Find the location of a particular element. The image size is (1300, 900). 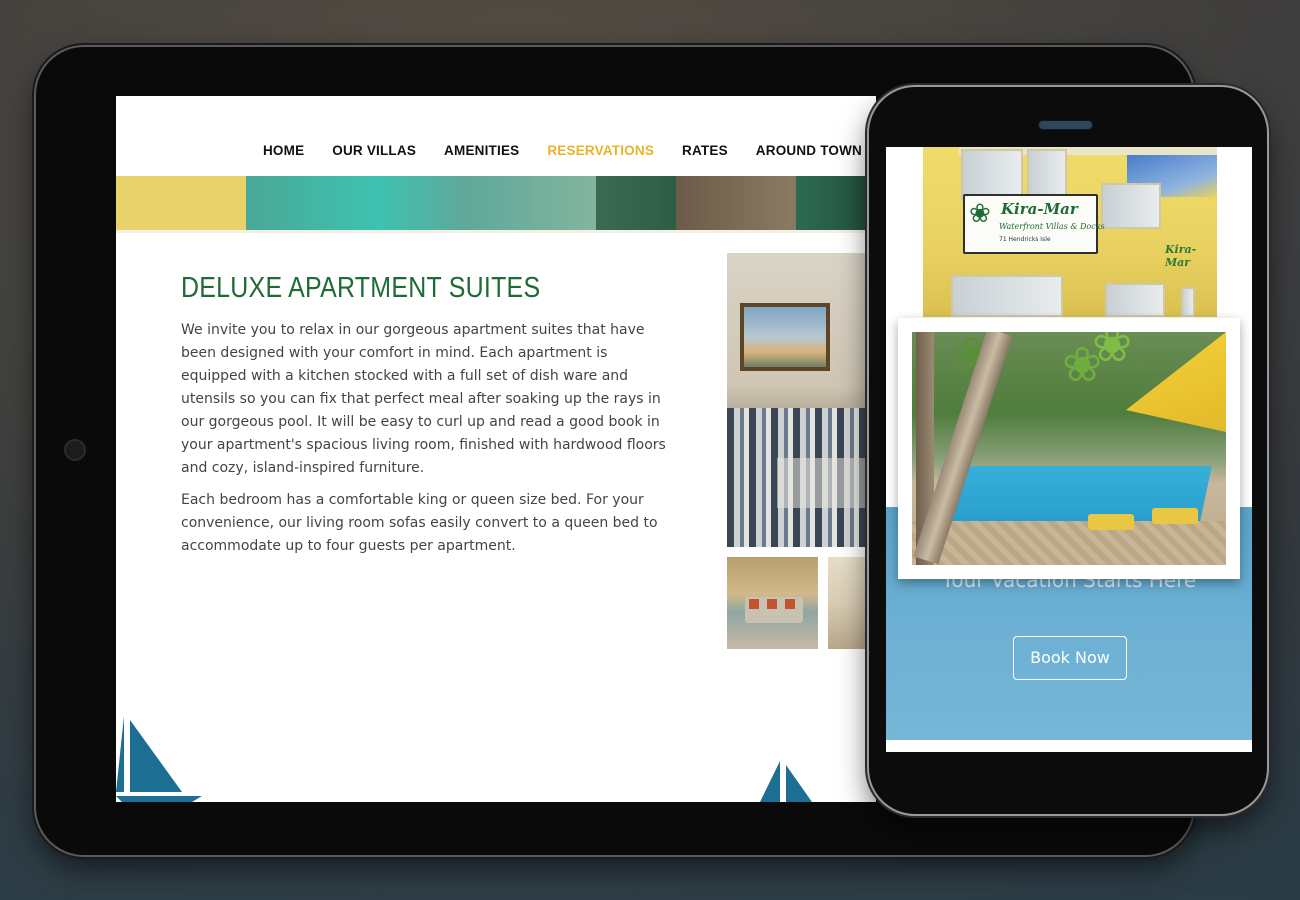

nav-item-our-villas: OUR VILLAS is located at coordinates (374, 150).